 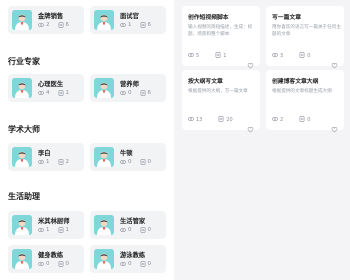 I want to click on views-count: 4, so click(x=48, y=93).